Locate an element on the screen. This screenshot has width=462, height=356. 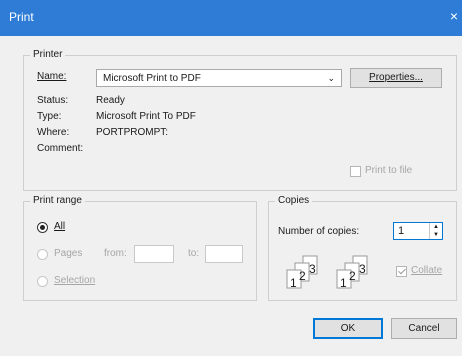
where-value: PORTPROMPT: is located at coordinates (132, 132).